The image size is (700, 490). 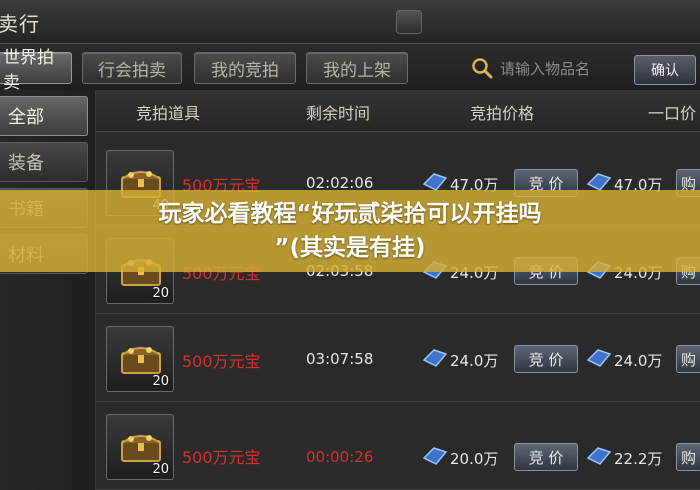 I want to click on column-time-left: 剩余时间, so click(x=338, y=113).